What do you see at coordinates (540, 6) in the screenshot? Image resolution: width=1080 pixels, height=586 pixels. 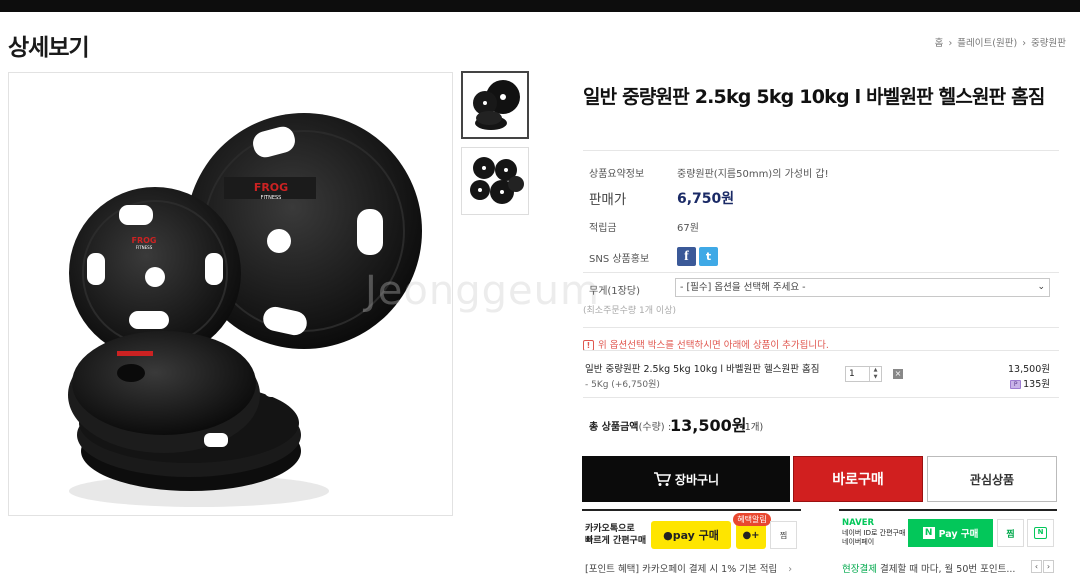 I see `top-bar` at bounding box center [540, 6].